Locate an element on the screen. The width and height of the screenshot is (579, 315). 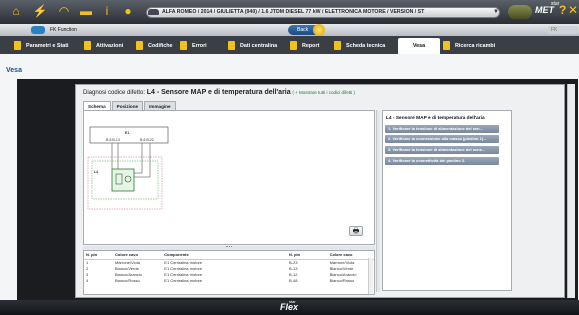
parts-icon is located at coordinates (446, 45).